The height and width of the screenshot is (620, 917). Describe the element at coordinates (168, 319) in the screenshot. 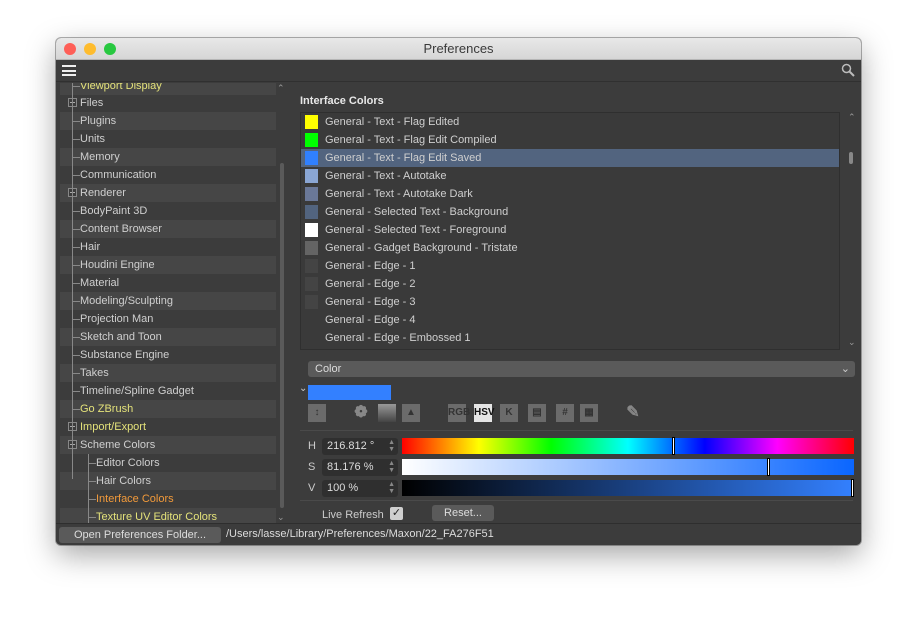

I see `tree-item: Projection Man` at that location.